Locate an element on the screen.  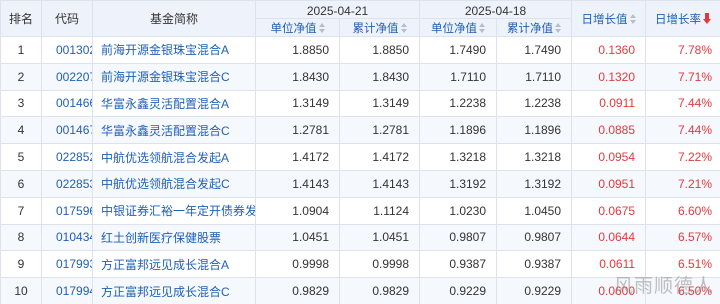
fund-name-link: 中航优选领航混合发起C is located at coordinates (174, 183).